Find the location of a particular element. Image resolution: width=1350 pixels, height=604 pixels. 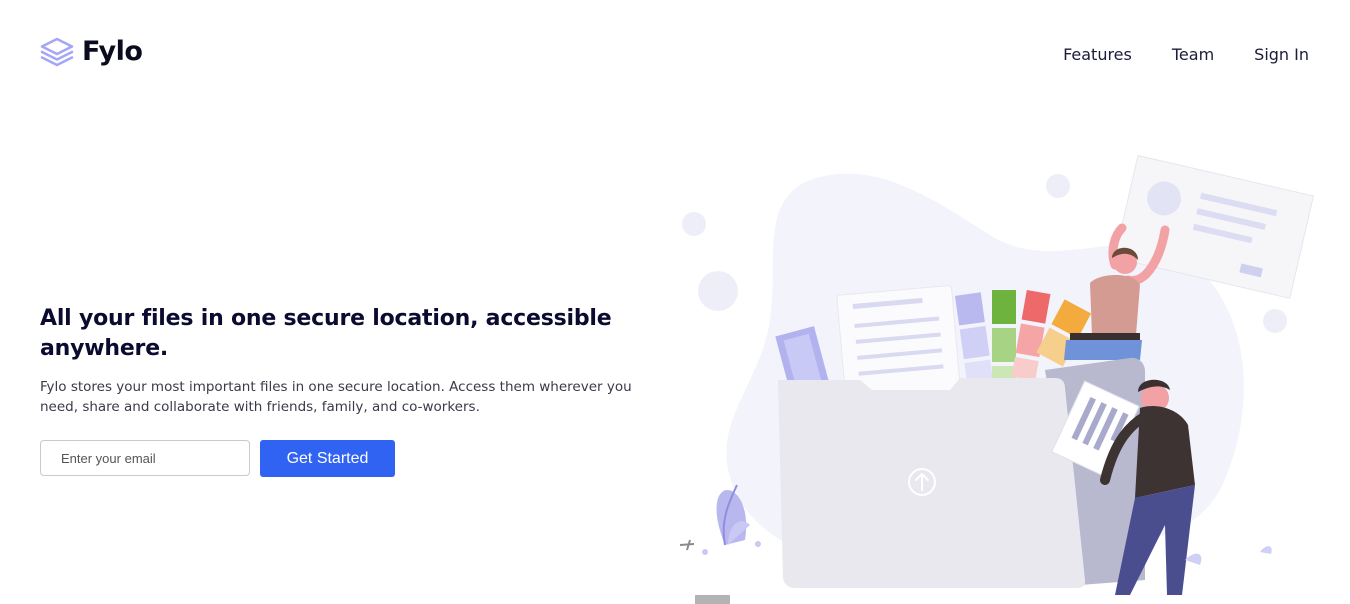

nav-link-sign-in: Sign In is located at coordinates (1281, 54).